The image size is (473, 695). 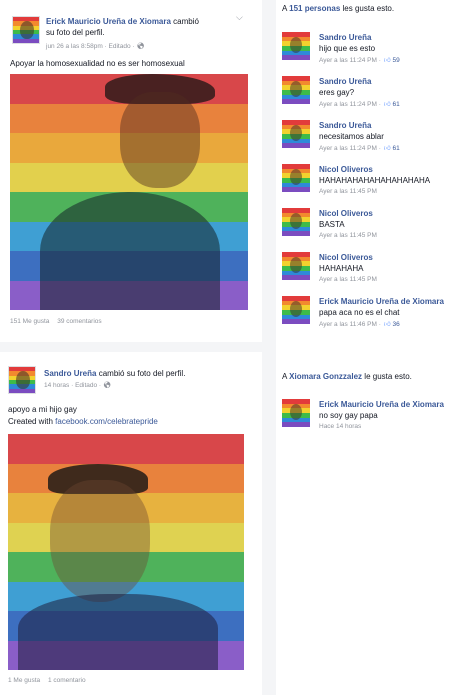 What do you see at coordinates (325, 376) in the screenshot?
I see `likes-person-name: Xiomara Gonzzalez` at bounding box center [325, 376].